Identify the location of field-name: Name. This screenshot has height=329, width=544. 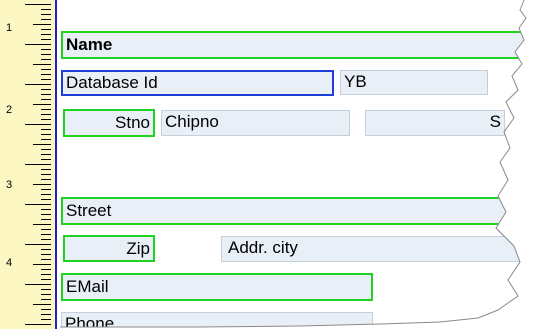
(296, 45).